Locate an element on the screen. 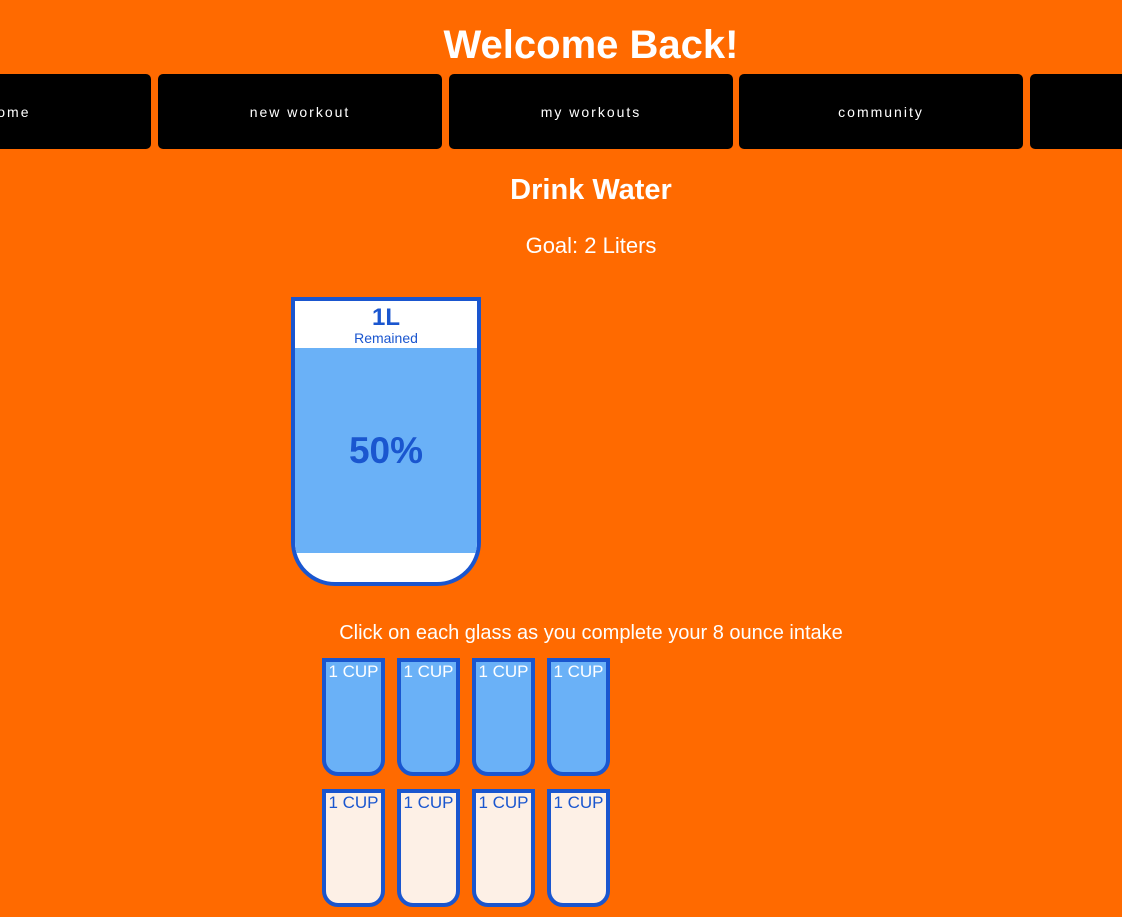 Image resolution: width=1122 pixels, height=917 pixels. cup-2: 1 CUP is located at coordinates (428, 717).